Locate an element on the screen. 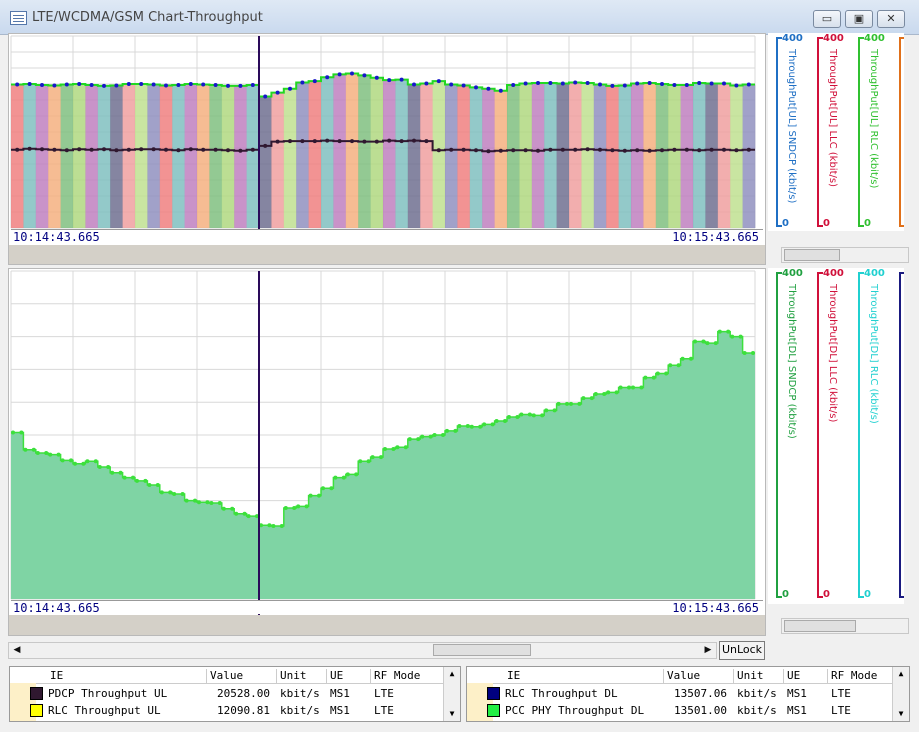 The height and width of the screenshot is (732, 919). time-scroll-thumb is located at coordinates (482, 650).